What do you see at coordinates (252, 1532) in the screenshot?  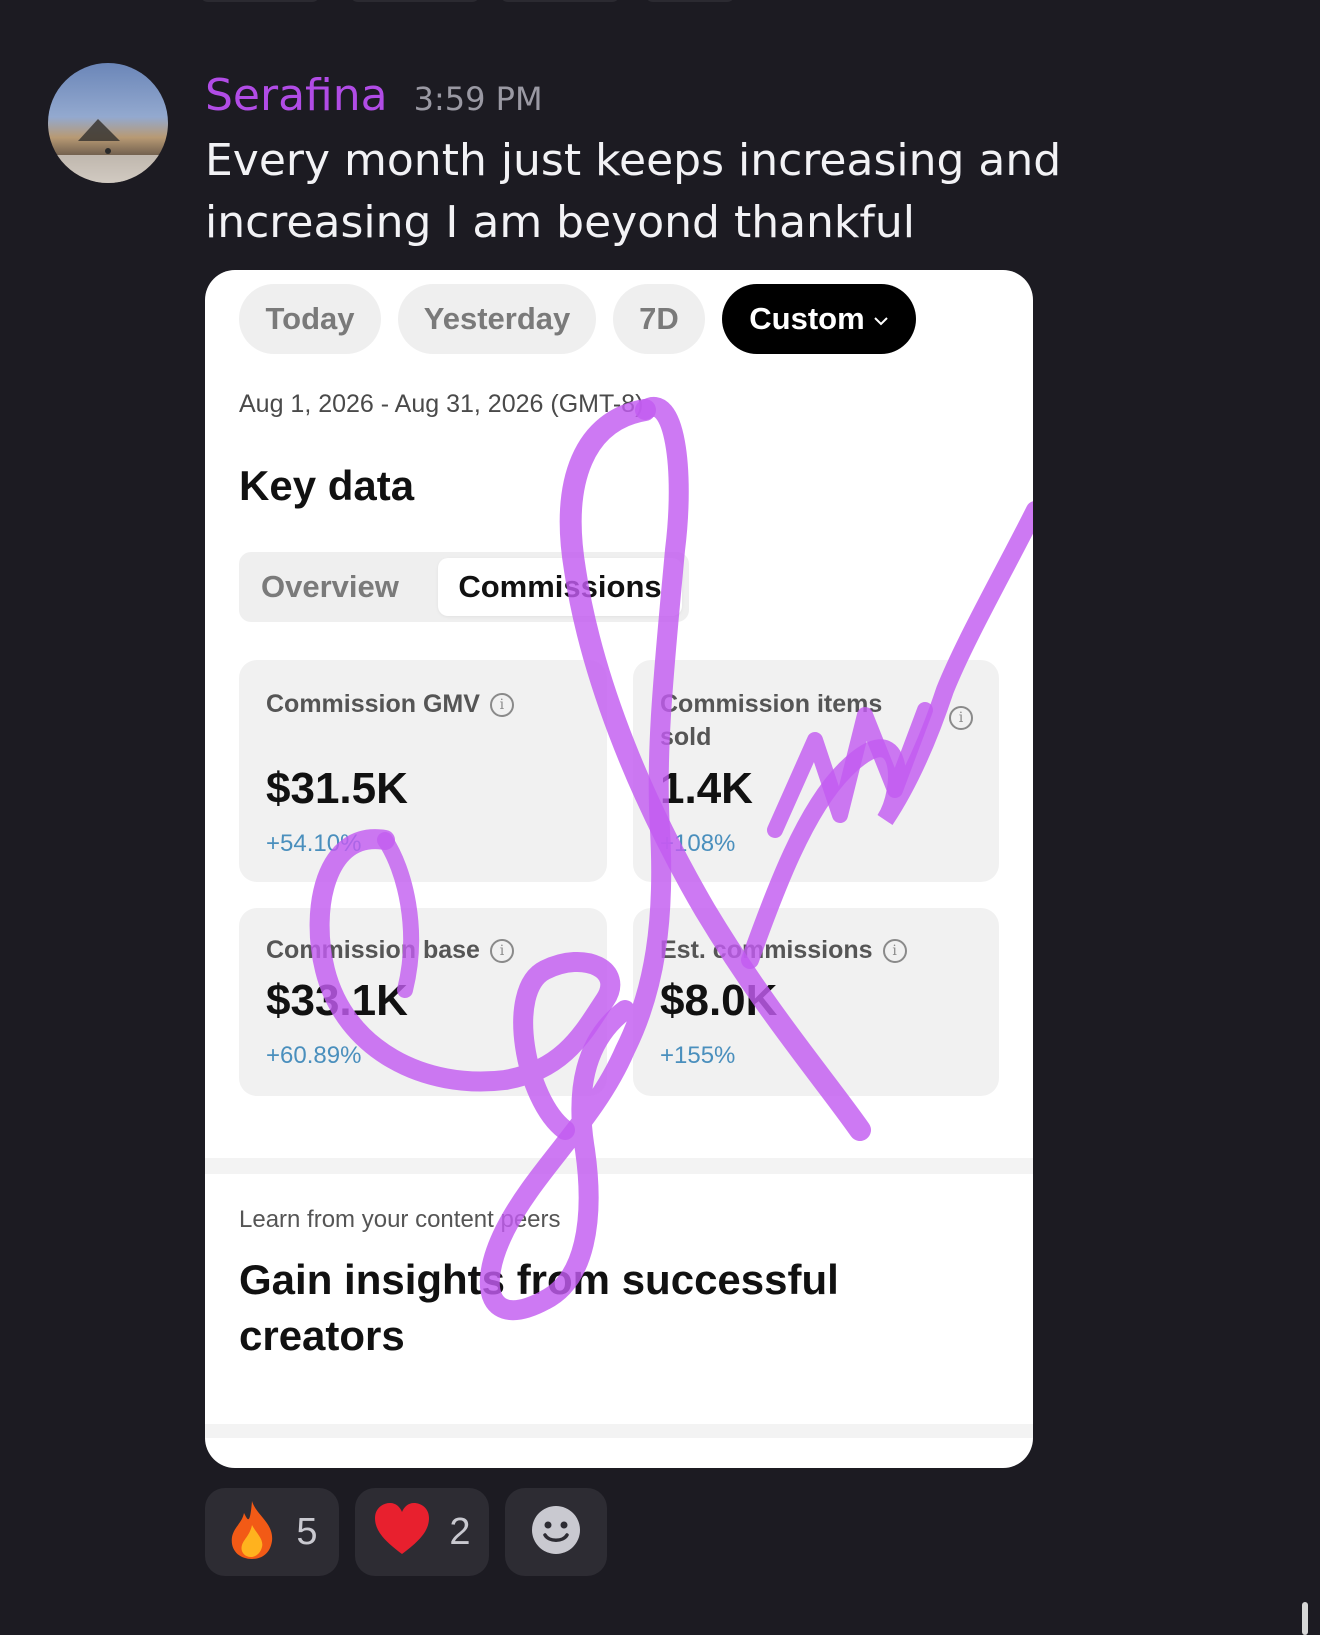 I see `fire-icon` at bounding box center [252, 1532].